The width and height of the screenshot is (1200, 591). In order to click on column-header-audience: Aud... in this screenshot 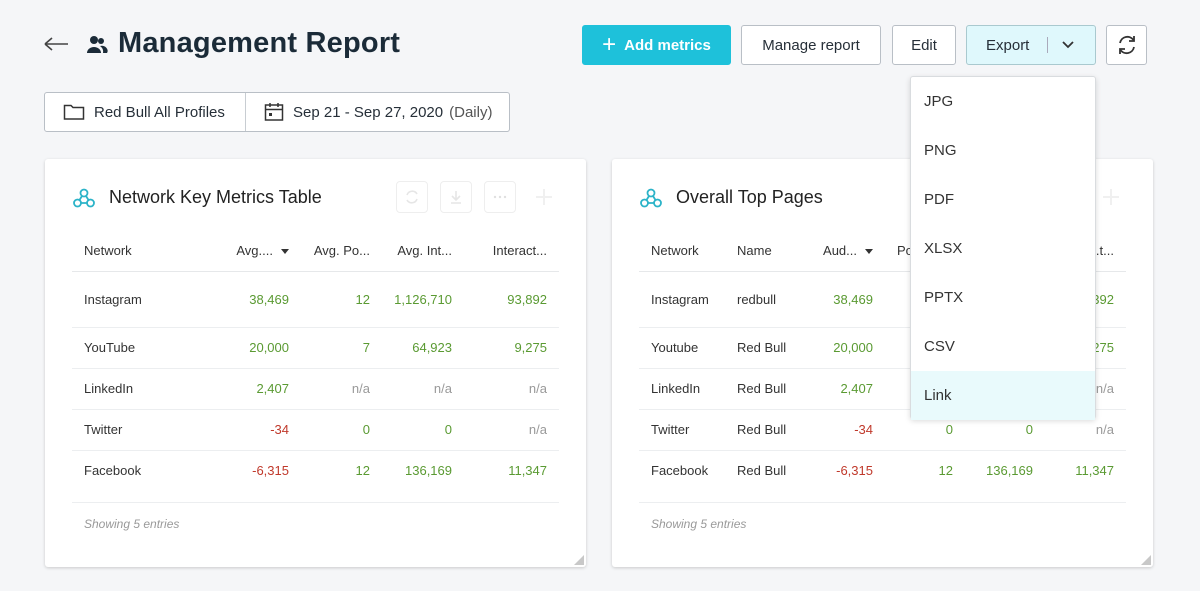, I will do `click(845, 251)`.